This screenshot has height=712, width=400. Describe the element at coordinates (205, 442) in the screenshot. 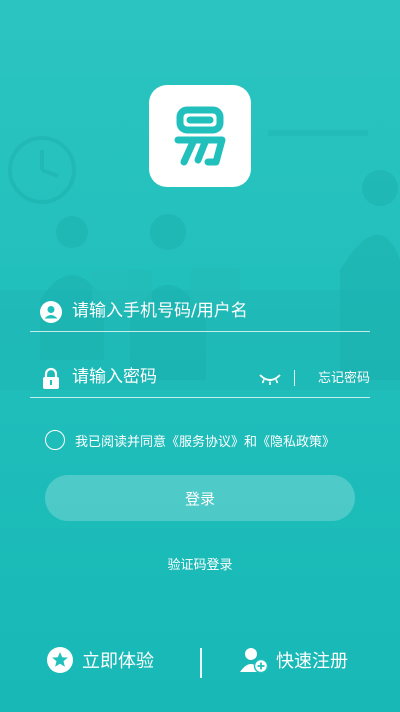

I see `service-agreement-link: 《服务协议》` at that location.